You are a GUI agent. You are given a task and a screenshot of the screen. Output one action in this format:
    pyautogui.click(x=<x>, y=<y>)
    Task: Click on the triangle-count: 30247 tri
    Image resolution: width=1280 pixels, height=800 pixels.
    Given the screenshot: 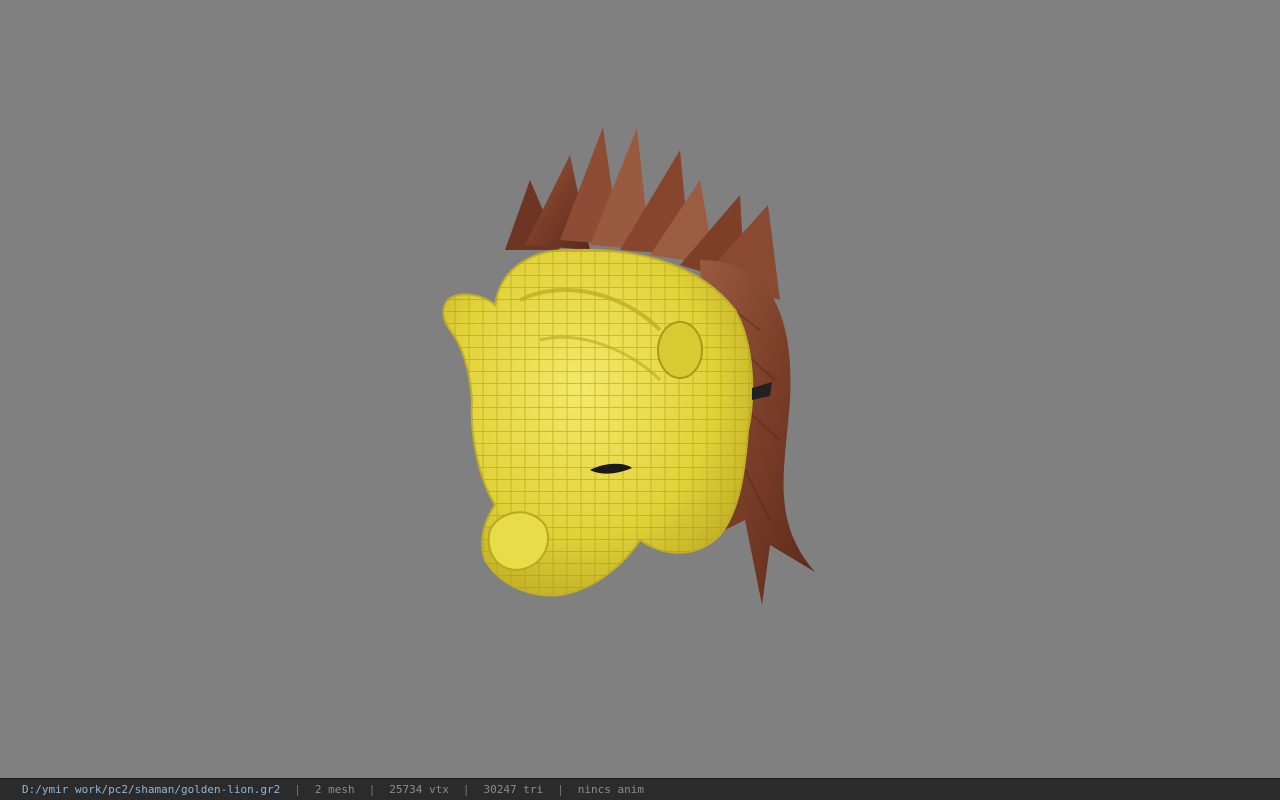 What is the action you would take?
    pyautogui.click(x=513, y=789)
    